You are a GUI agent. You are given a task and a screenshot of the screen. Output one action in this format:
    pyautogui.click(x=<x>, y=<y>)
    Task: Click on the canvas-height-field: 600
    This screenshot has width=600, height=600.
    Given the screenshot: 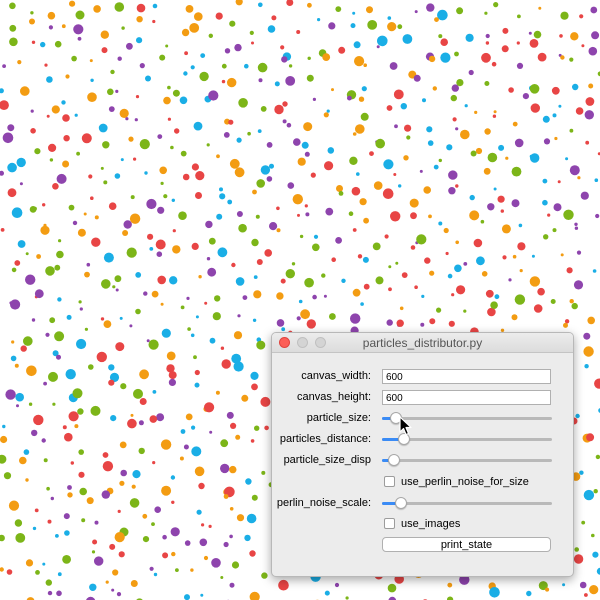 What is the action you would take?
    pyautogui.click(x=466, y=397)
    